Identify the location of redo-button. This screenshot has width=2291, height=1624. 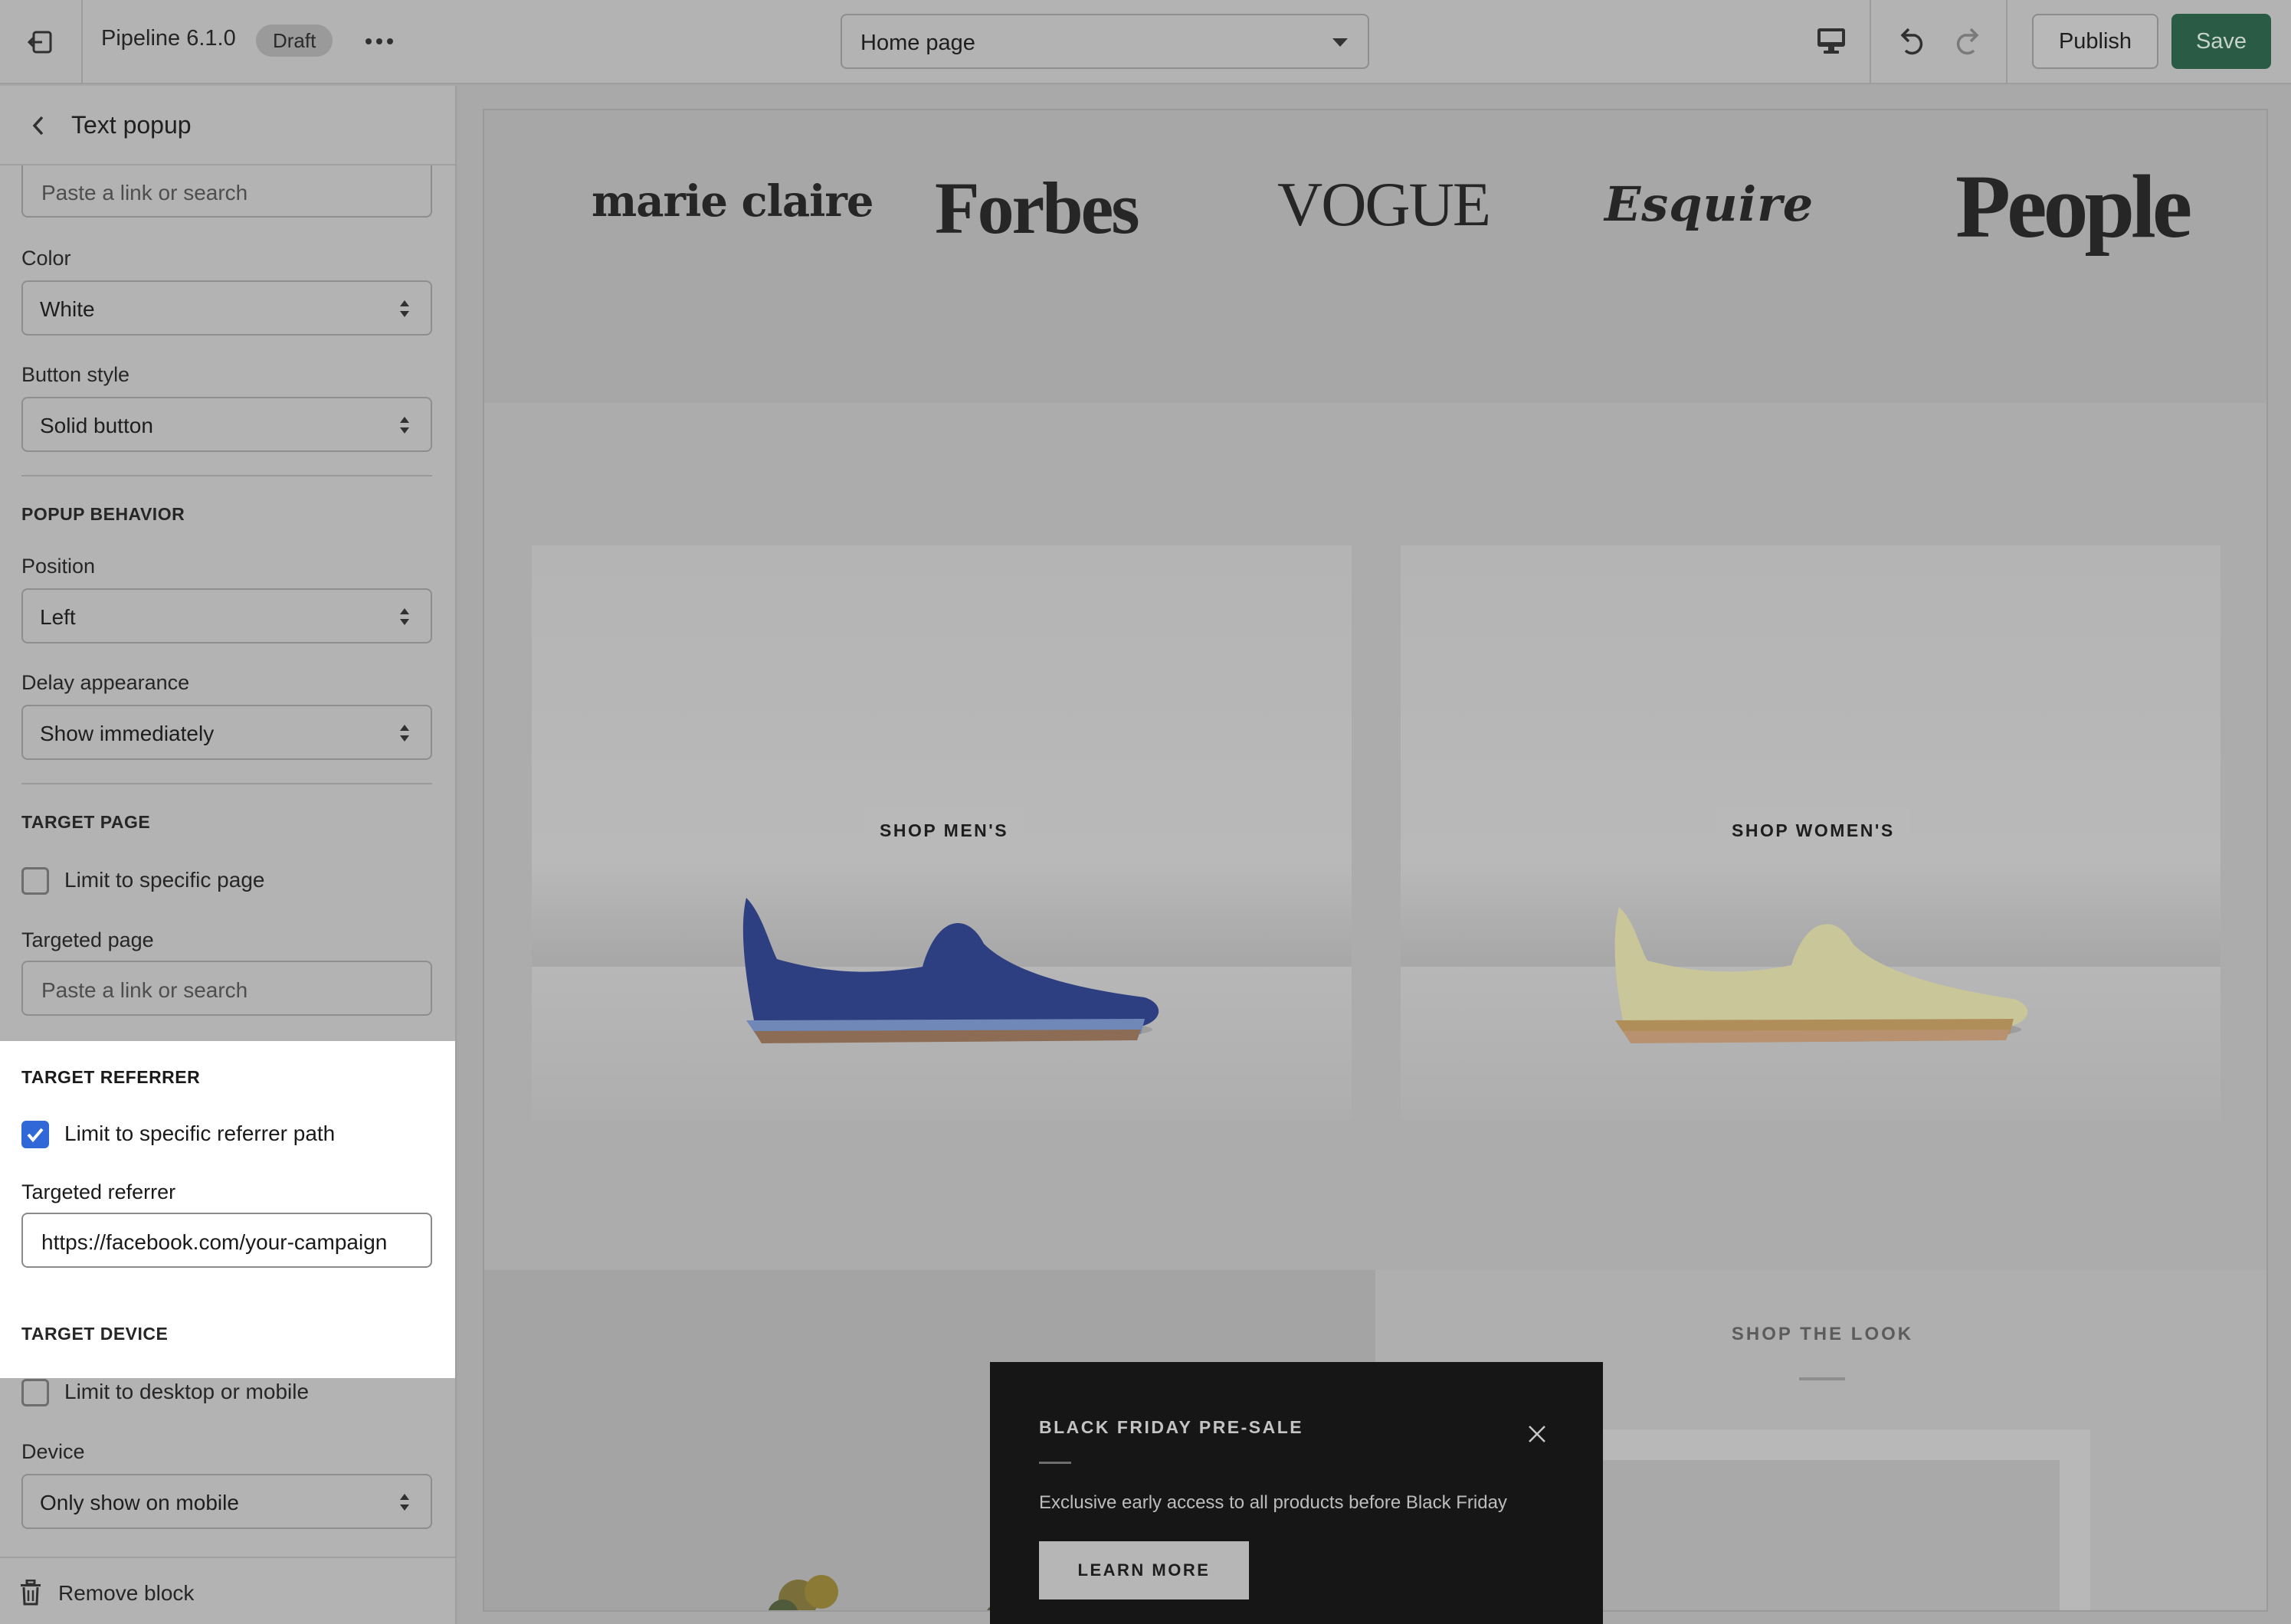
(1968, 41).